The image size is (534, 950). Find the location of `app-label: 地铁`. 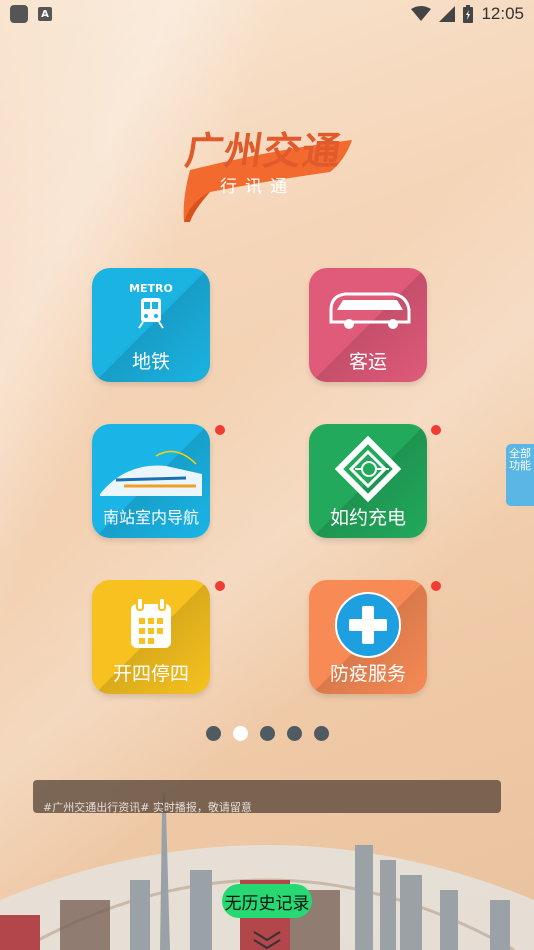

app-label: 地铁 is located at coordinates (150, 362).